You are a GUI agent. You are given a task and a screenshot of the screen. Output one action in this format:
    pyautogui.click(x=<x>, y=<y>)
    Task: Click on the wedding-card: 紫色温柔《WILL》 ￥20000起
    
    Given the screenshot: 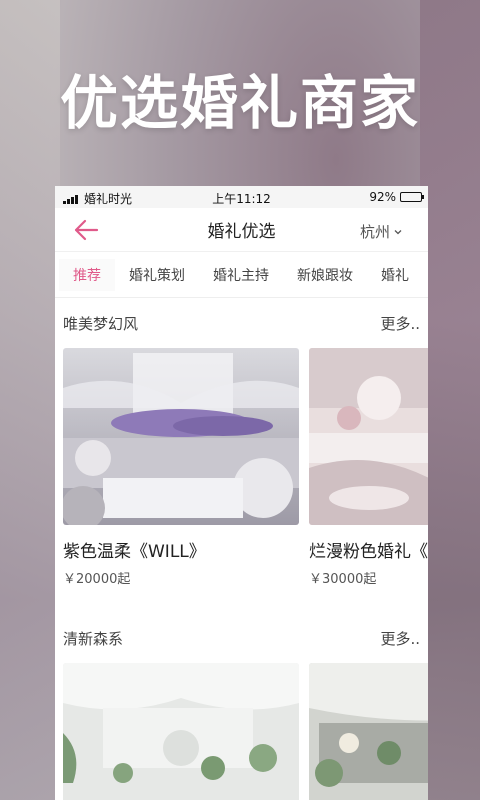 What is the action you would take?
    pyautogui.click(x=181, y=467)
    